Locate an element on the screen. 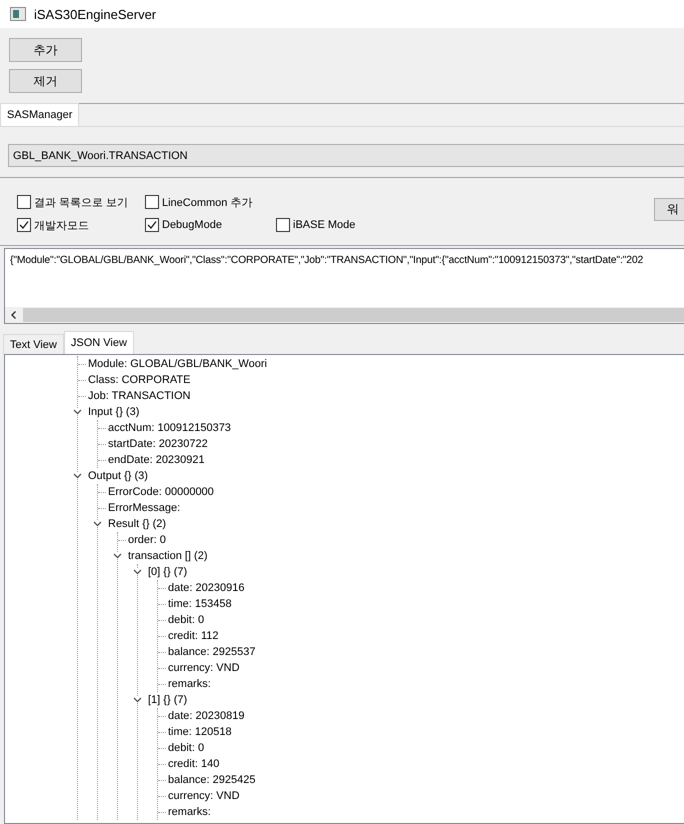  tree-node: credit: 112 is located at coordinates (193, 636).